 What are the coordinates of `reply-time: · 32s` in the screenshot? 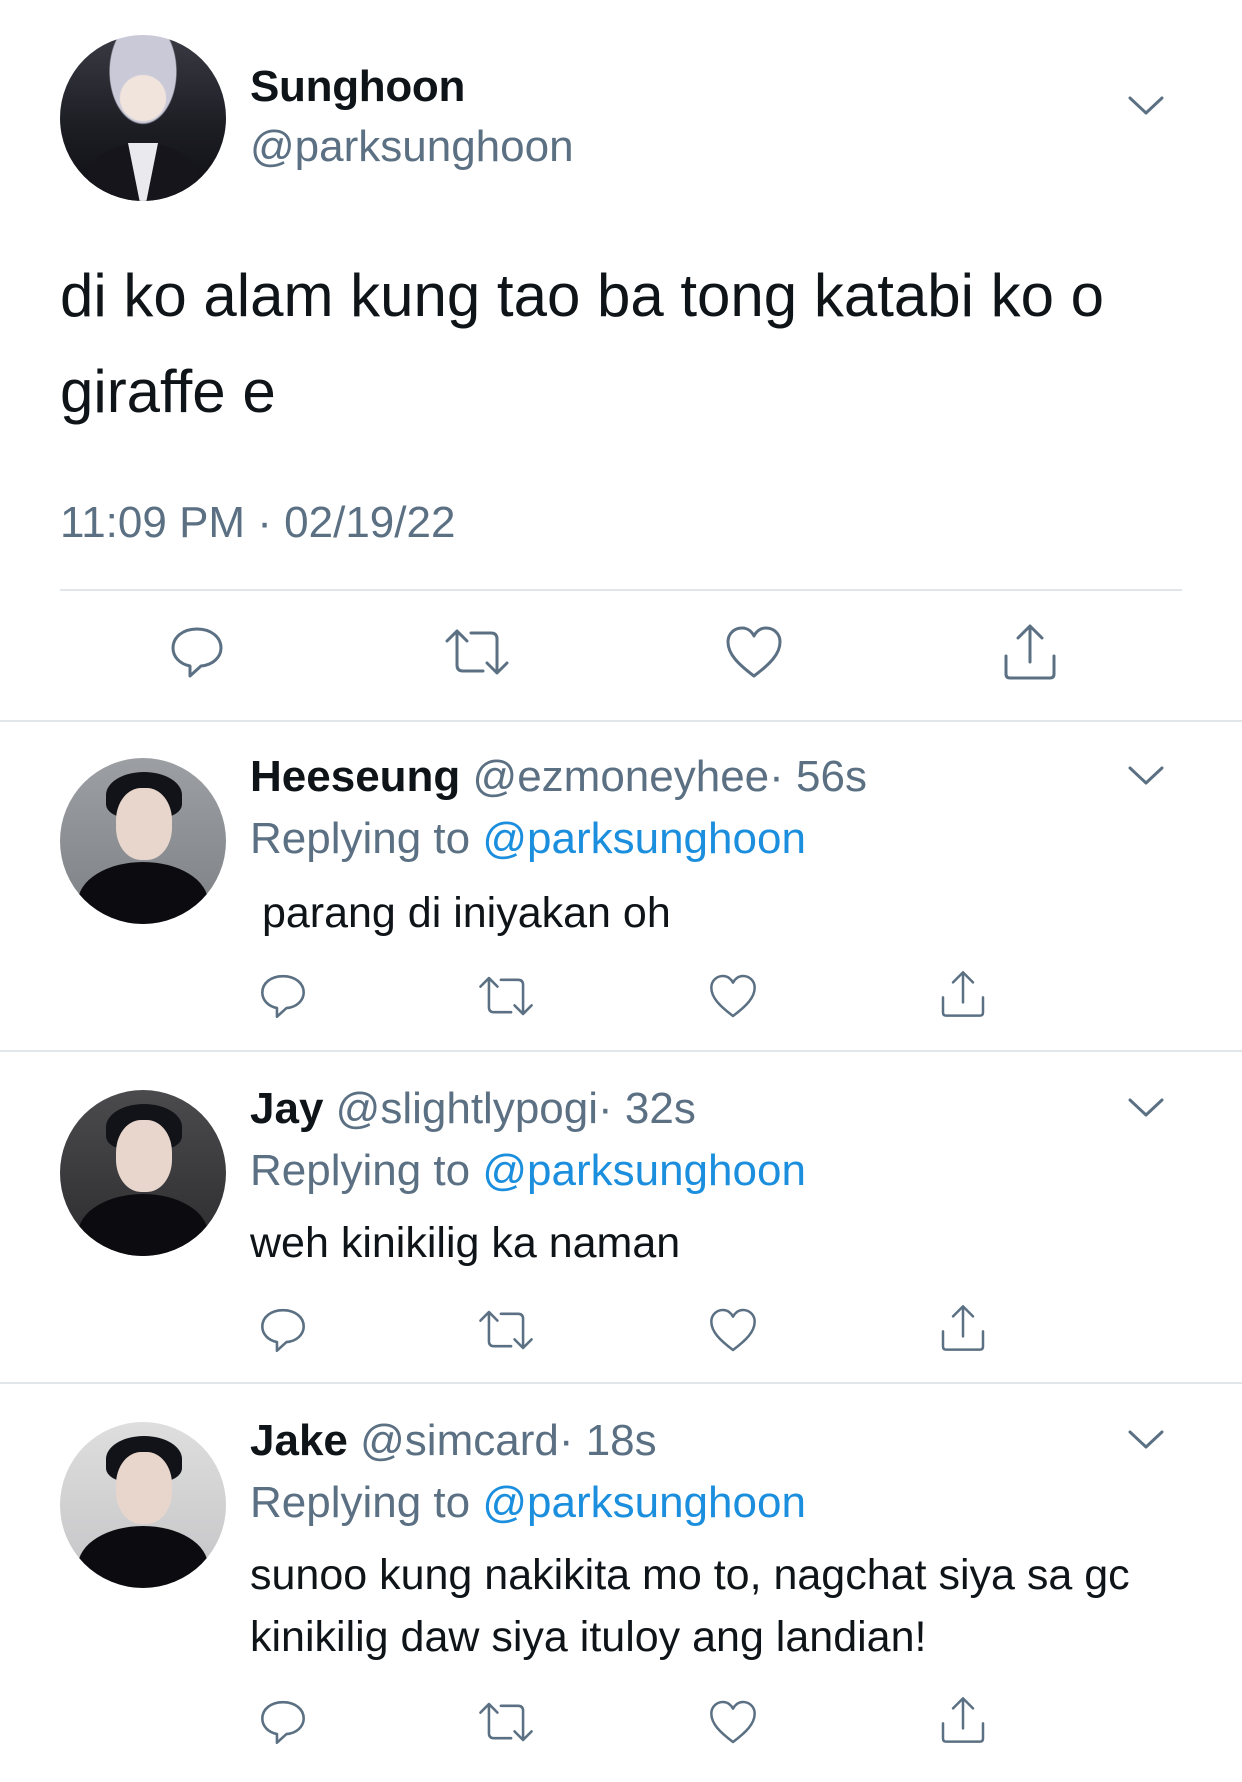 It's located at (647, 1108).